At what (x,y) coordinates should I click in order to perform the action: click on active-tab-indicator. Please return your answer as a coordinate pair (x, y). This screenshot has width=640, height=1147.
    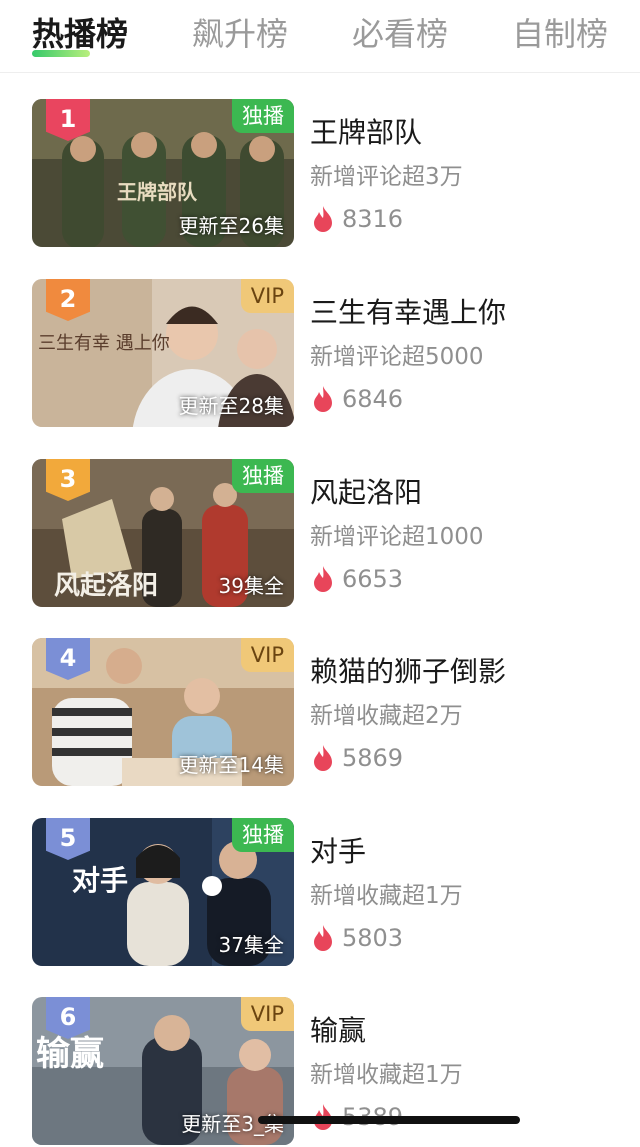
    Looking at the image, I should click on (61, 53).